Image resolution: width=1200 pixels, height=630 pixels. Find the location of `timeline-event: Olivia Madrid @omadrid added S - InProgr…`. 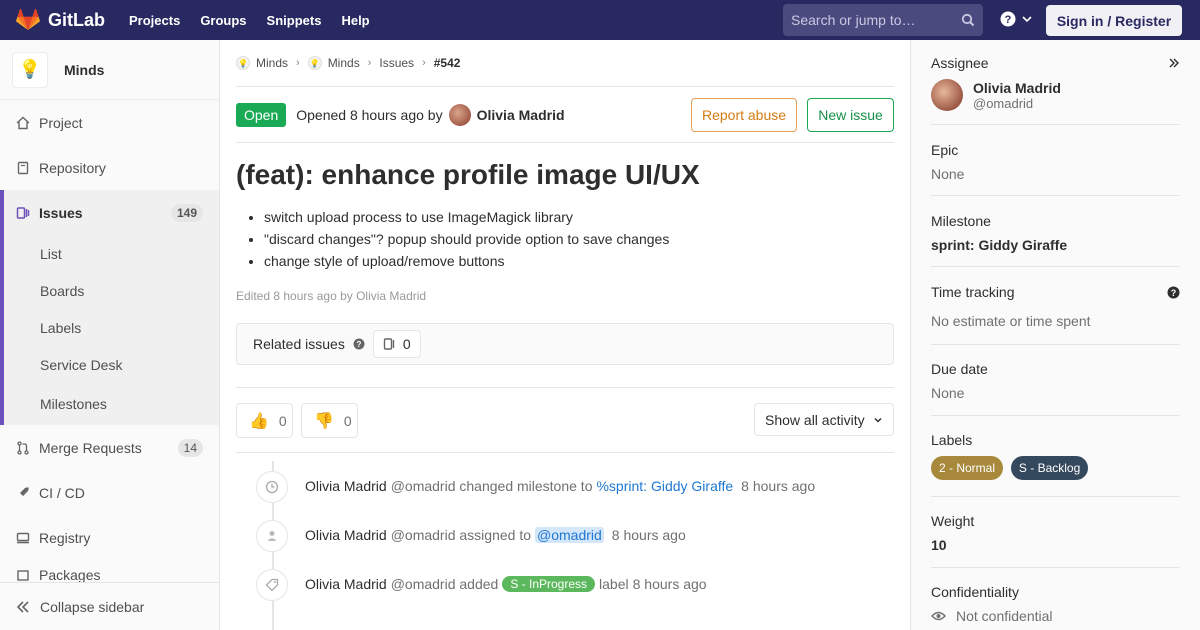

timeline-event: Olivia Madrid @omadrid added S - InProgr… is located at coordinates (565, 583).